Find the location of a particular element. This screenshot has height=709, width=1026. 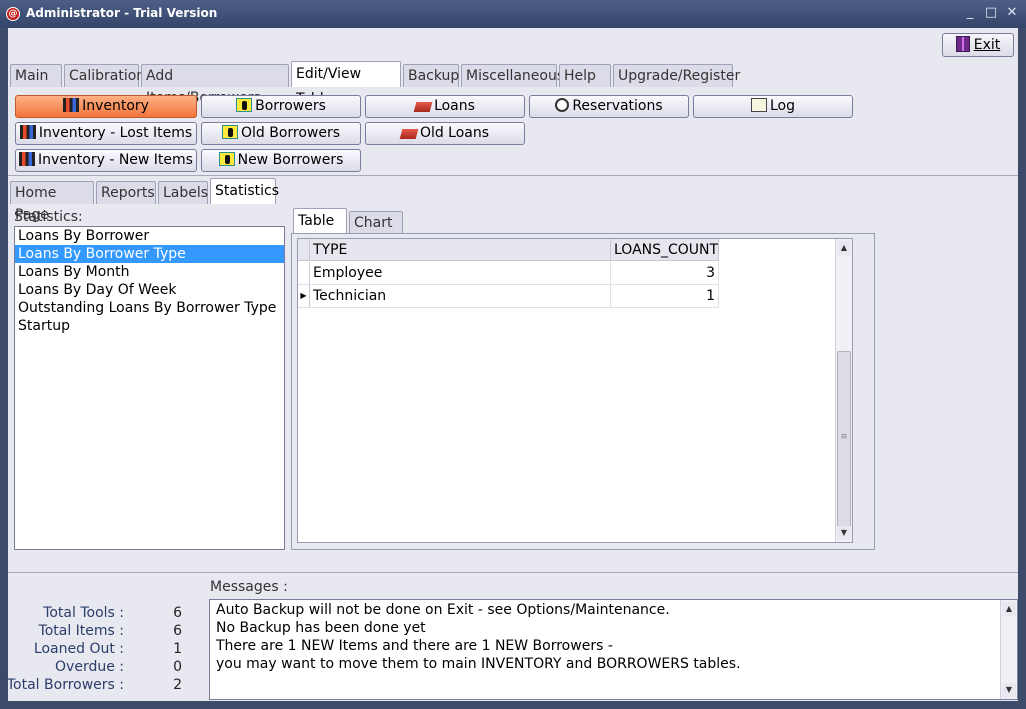

grid-scrollbar: ▲ ≡ ▼ is located at coordinates (843, 390).